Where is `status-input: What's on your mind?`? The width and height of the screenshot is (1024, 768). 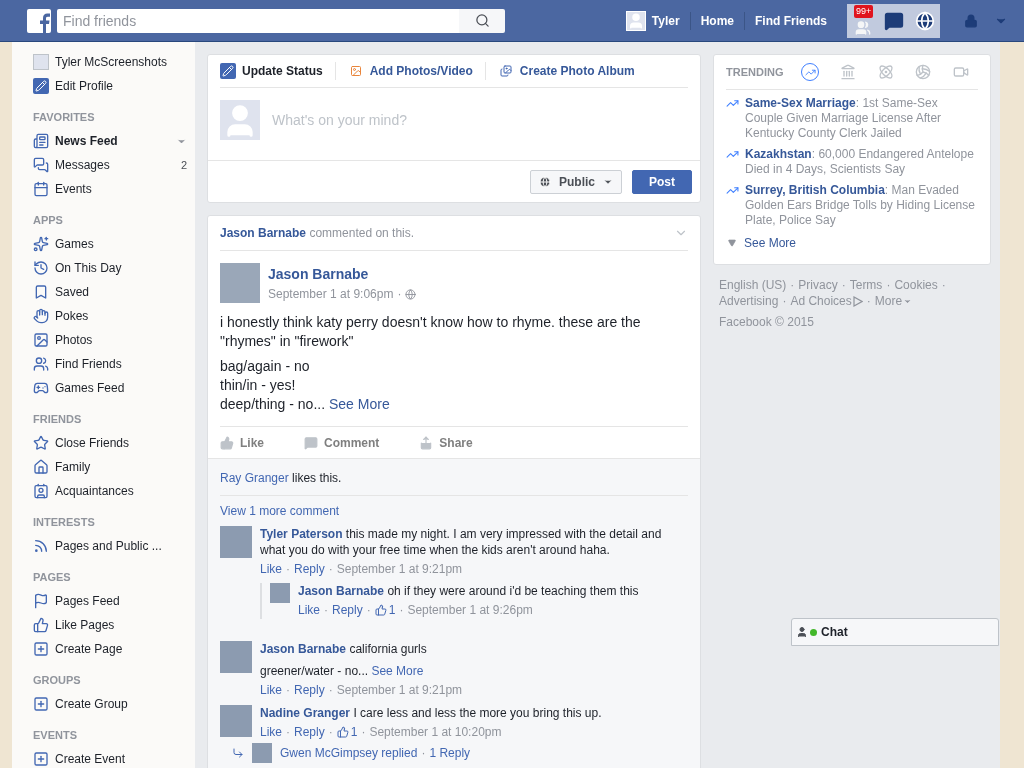
status-input: What's on your mind? is located at coordinates (480, 120).